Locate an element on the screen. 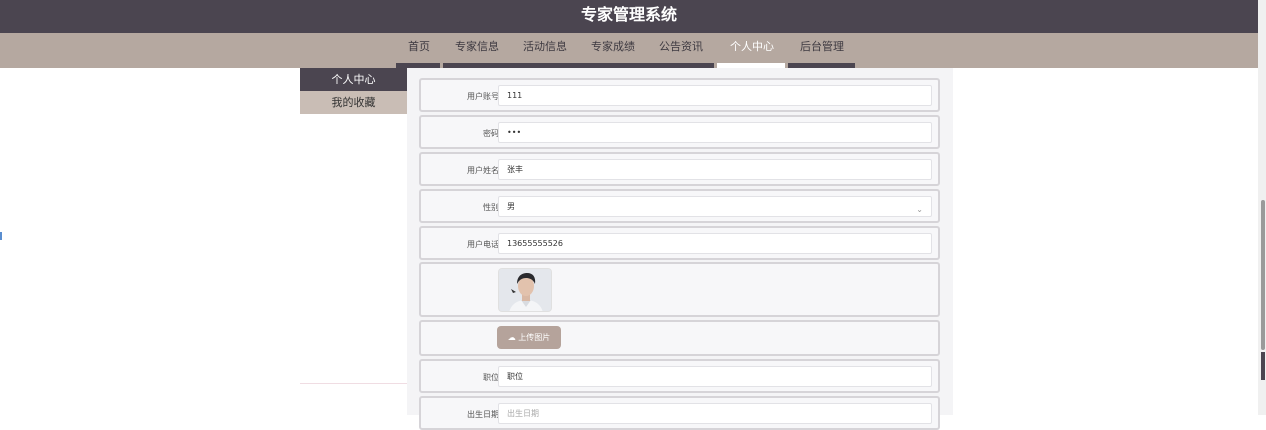  nav-personal-center: 个人中心 is located at coordinates (752, 48).